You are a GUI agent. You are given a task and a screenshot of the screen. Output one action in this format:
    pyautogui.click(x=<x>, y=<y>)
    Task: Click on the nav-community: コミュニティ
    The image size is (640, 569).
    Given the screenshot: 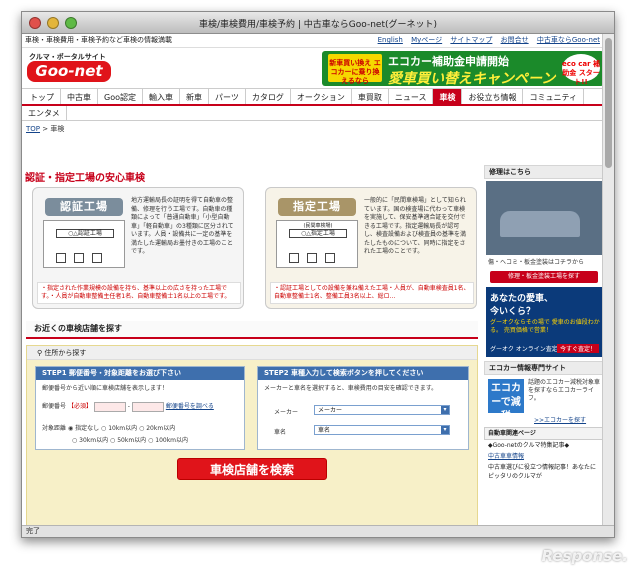 What is the action you would take?
    pyautogui.click(x=553, y=96)
    